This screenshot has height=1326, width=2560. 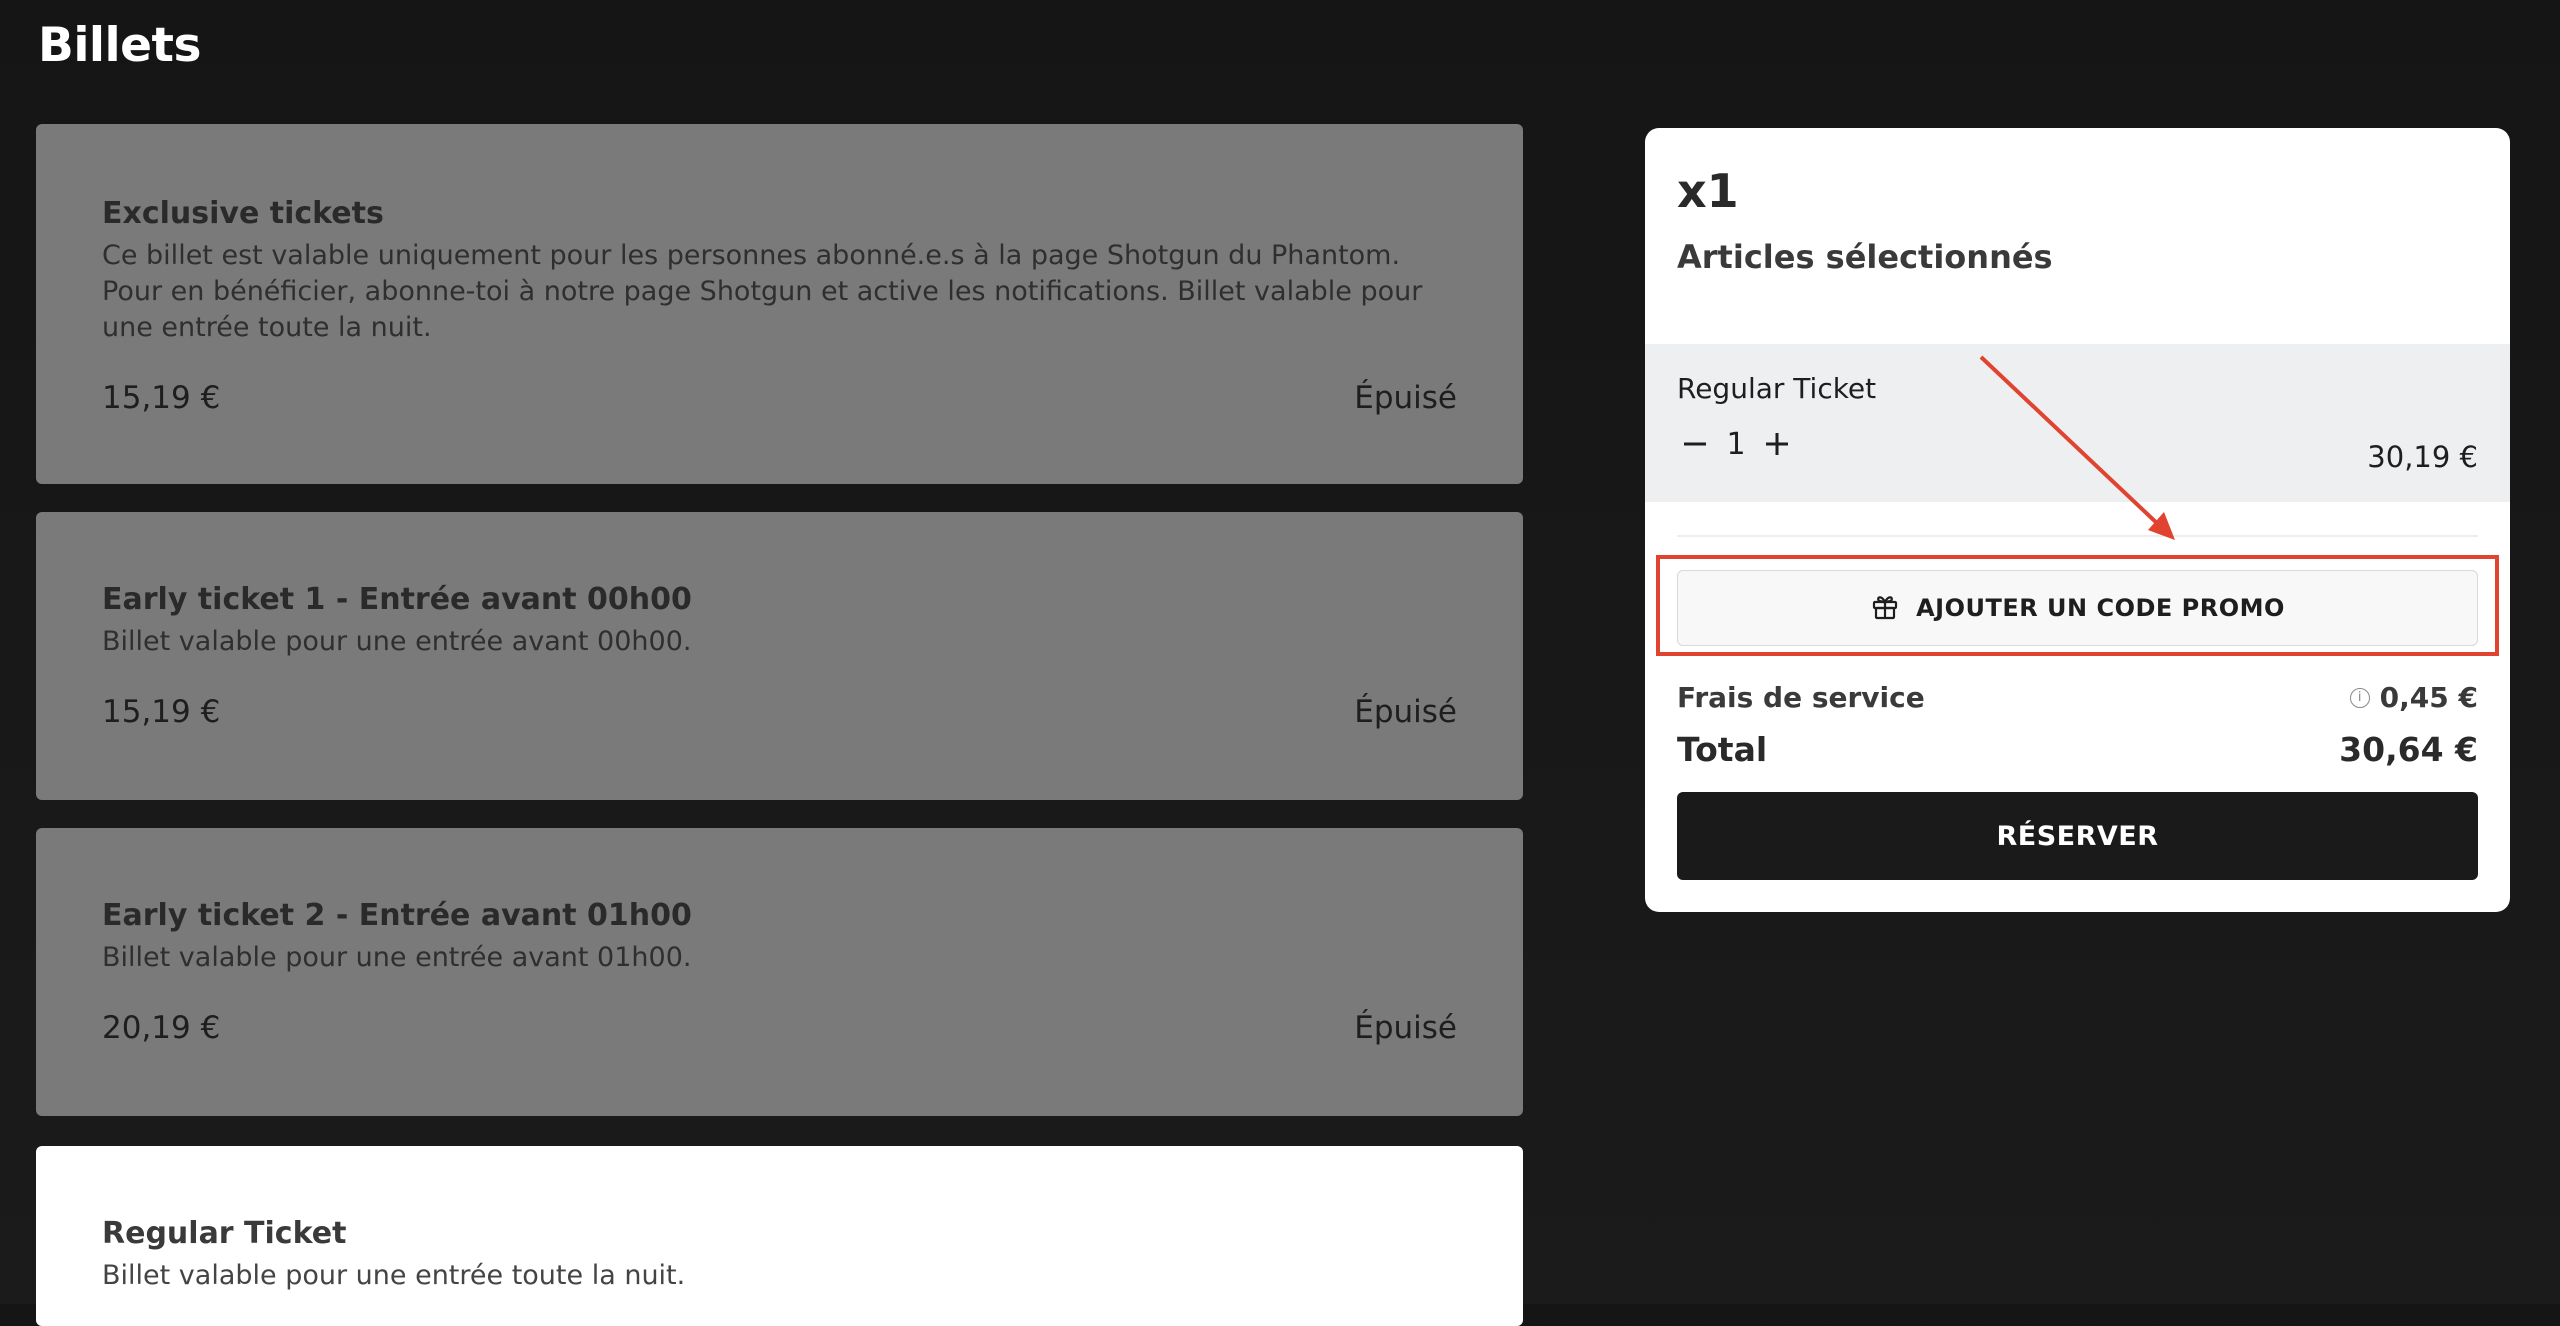 I want to click on service-fee-row: Frais de service i 0,45 €, so click(x=2077, y=697).